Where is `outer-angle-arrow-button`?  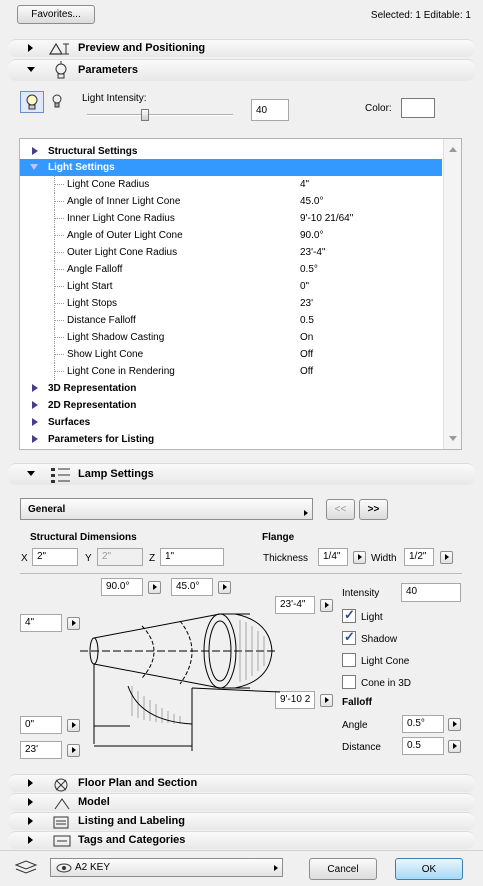 outer-angle-arrow-button is located at coordinates (154, 587).